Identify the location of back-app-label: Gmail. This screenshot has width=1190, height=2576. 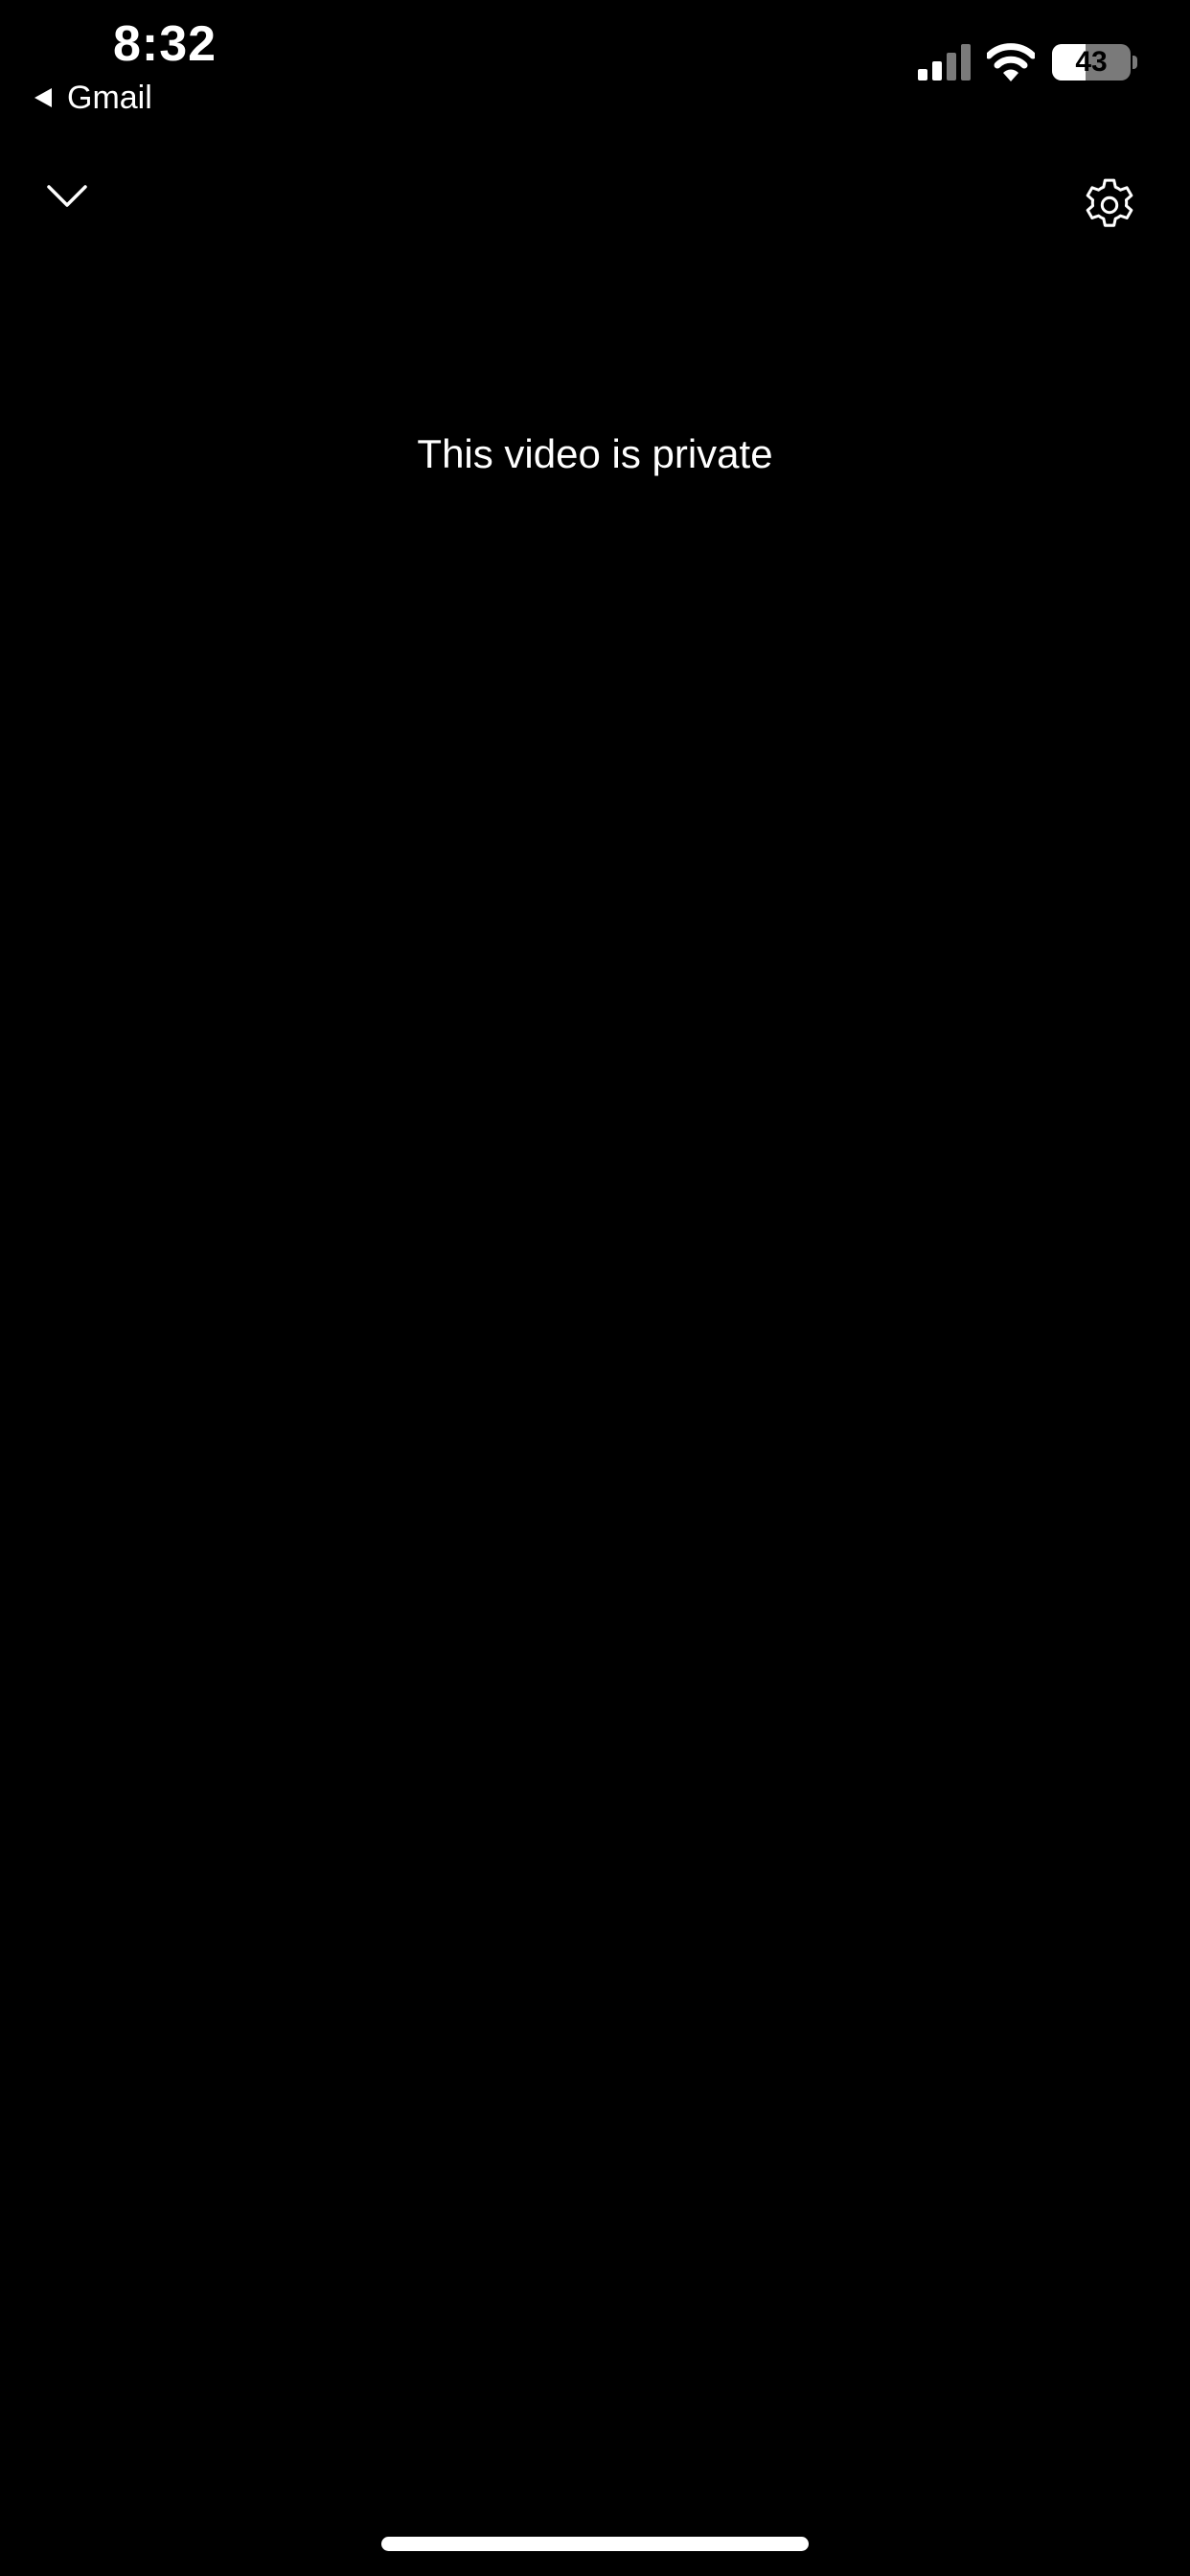
(109, 98).